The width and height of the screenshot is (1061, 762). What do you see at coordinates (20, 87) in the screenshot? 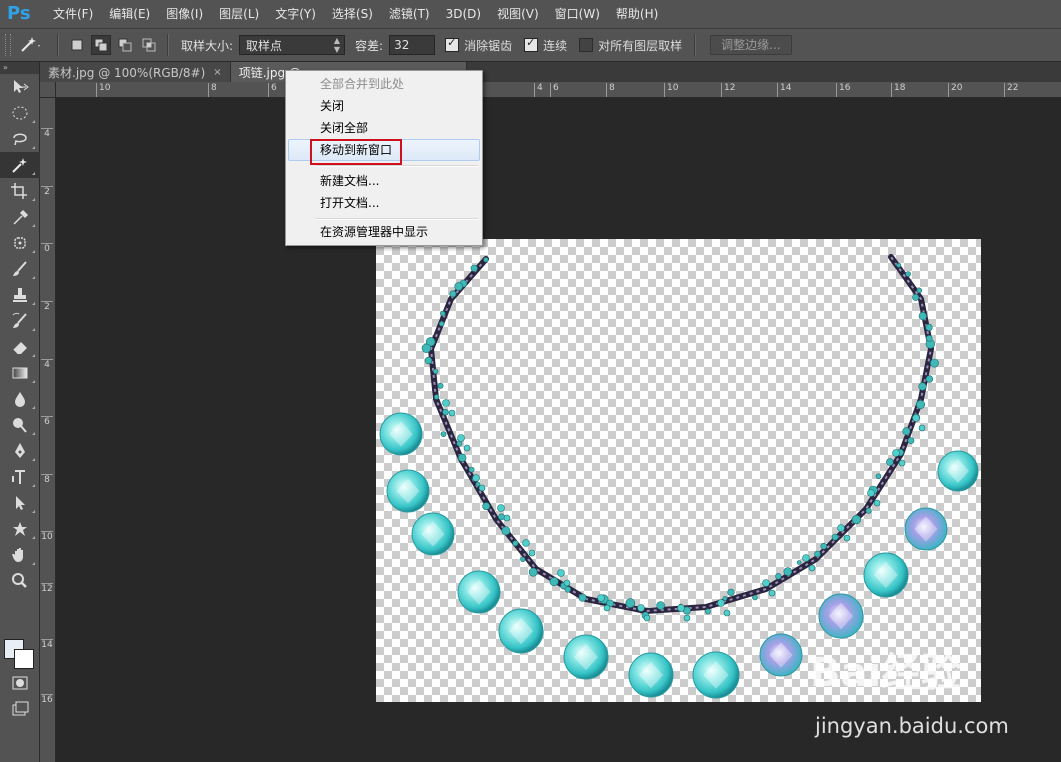
I see `move-tool` at bounding box center [20, 87].